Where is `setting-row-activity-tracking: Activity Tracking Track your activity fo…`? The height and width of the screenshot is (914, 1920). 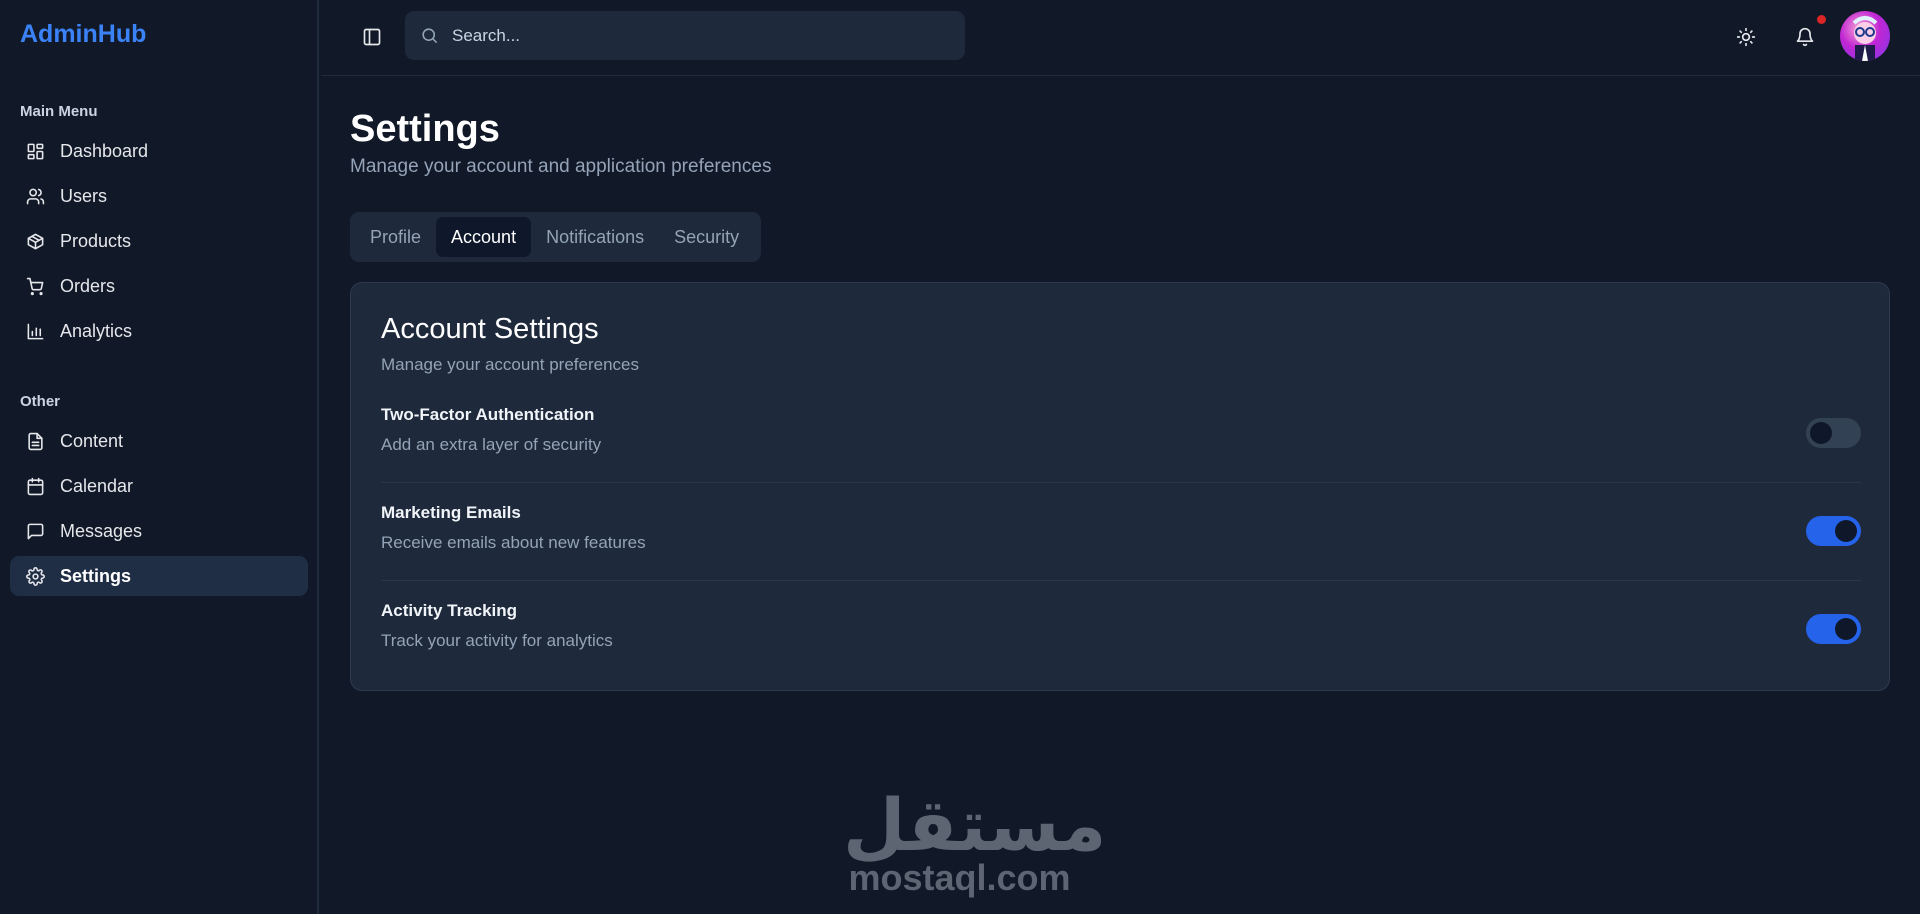 setting-row-activity-tracking: Activity Tracking Track your activity fo… is located at coordinates (1121, 630).